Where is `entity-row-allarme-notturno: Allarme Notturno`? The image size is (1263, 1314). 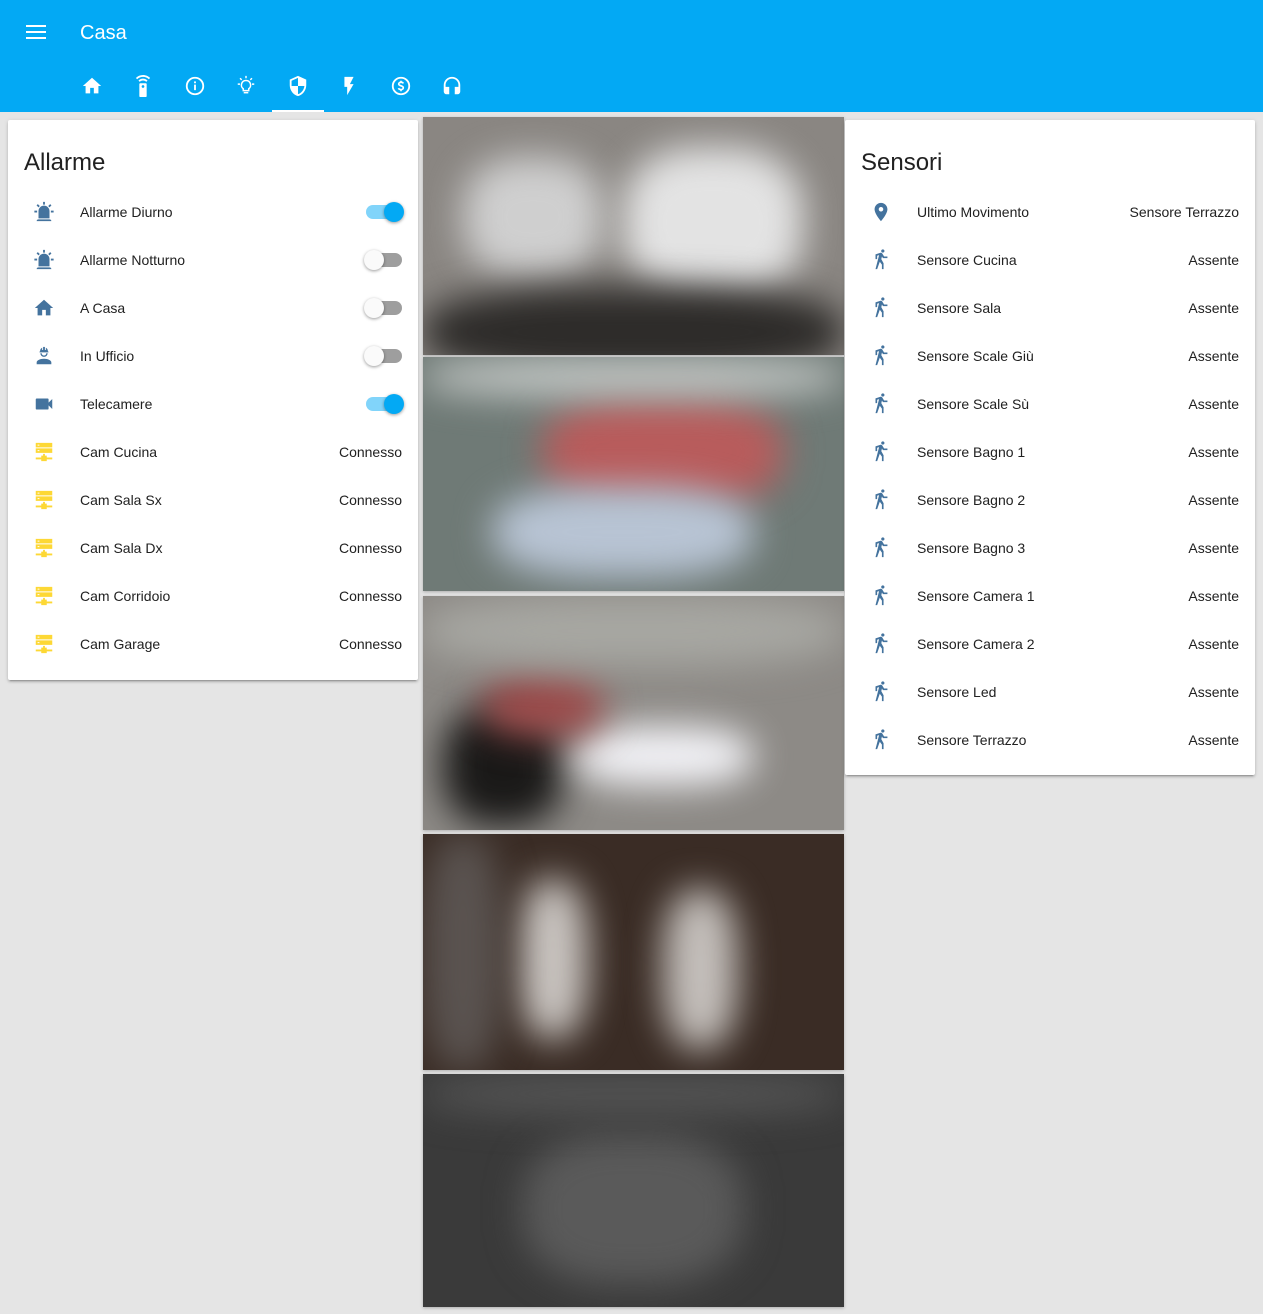 entity-row-allarme-notturno: Allarme Notturno is located at coordinates (213, 260).